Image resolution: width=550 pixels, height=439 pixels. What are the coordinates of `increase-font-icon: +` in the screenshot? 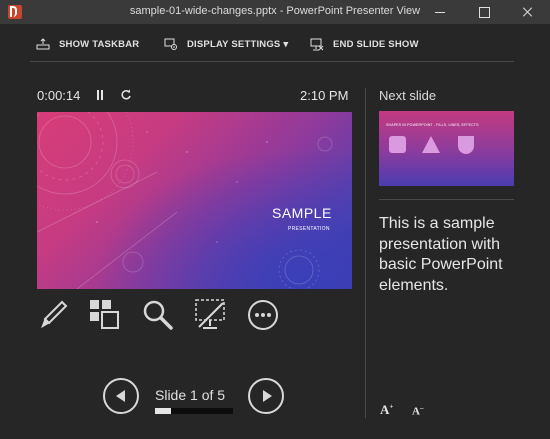 It's located at (391, 406).